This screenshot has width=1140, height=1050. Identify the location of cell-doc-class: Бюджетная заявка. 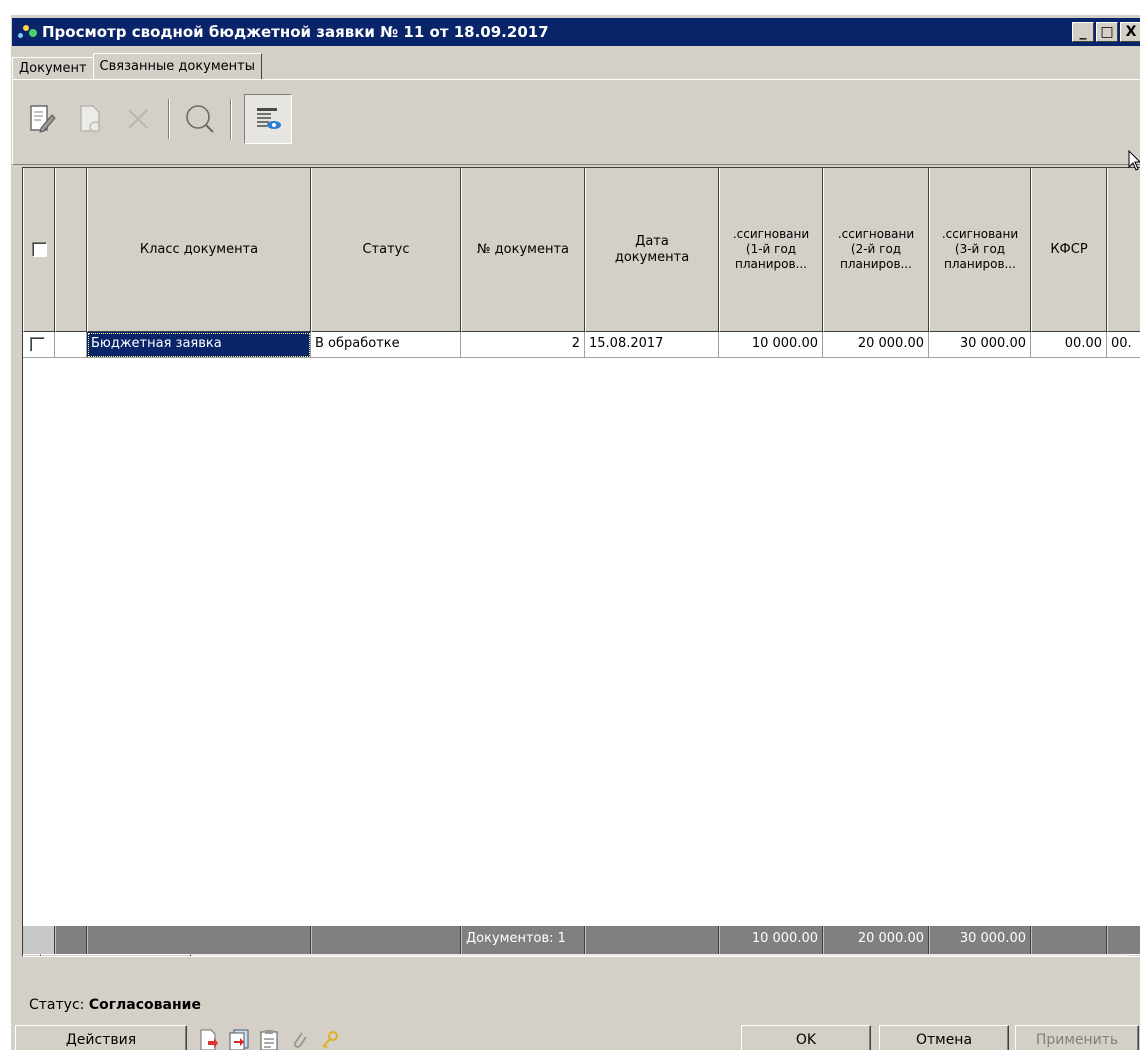
(199, 345).